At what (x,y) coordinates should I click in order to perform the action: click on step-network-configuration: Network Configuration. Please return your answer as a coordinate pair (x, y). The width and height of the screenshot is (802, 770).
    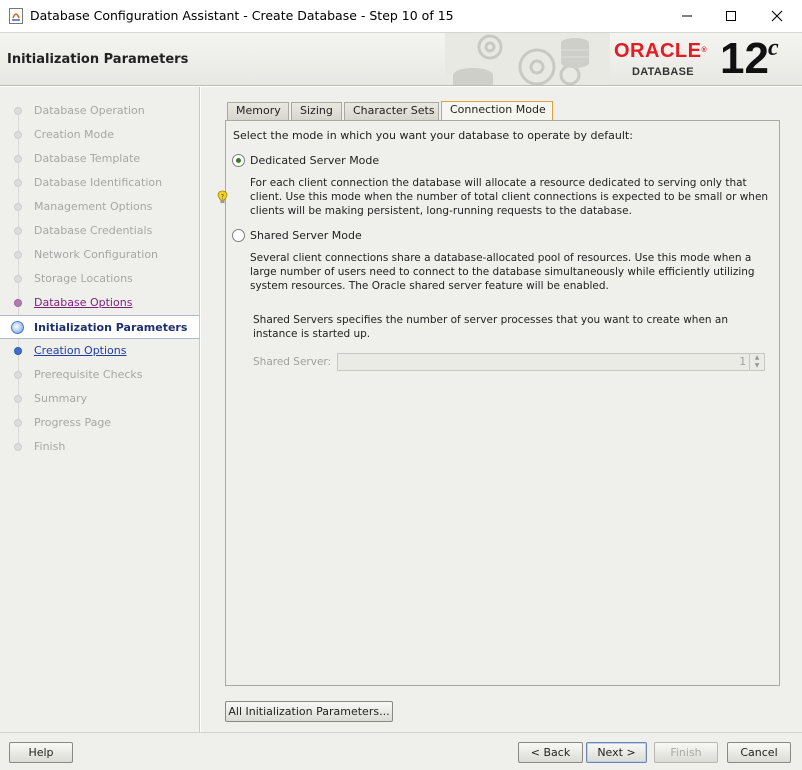
    Looking at the image, I should click on (99, 255).